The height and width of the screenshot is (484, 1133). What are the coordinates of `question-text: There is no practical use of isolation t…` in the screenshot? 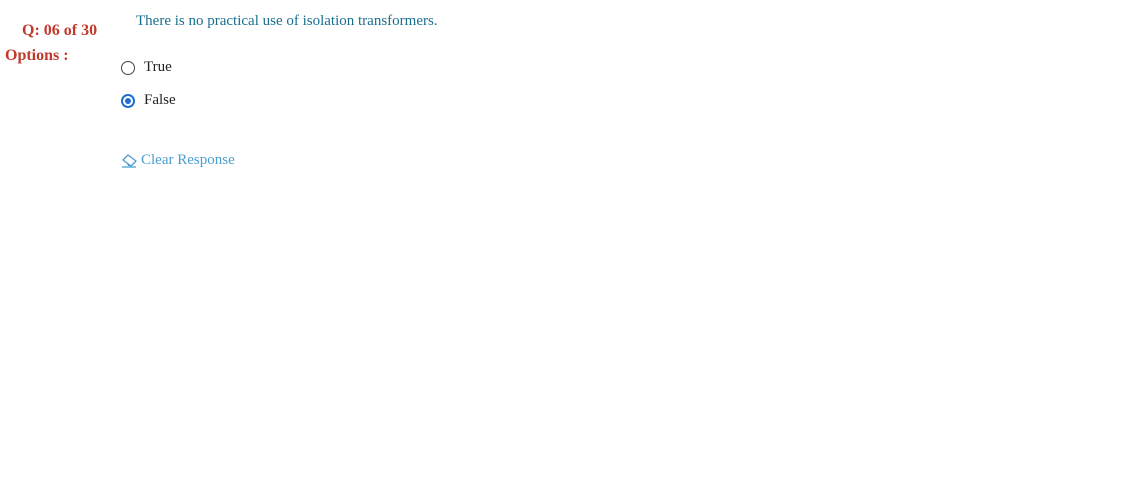 It's located at (287, 21).